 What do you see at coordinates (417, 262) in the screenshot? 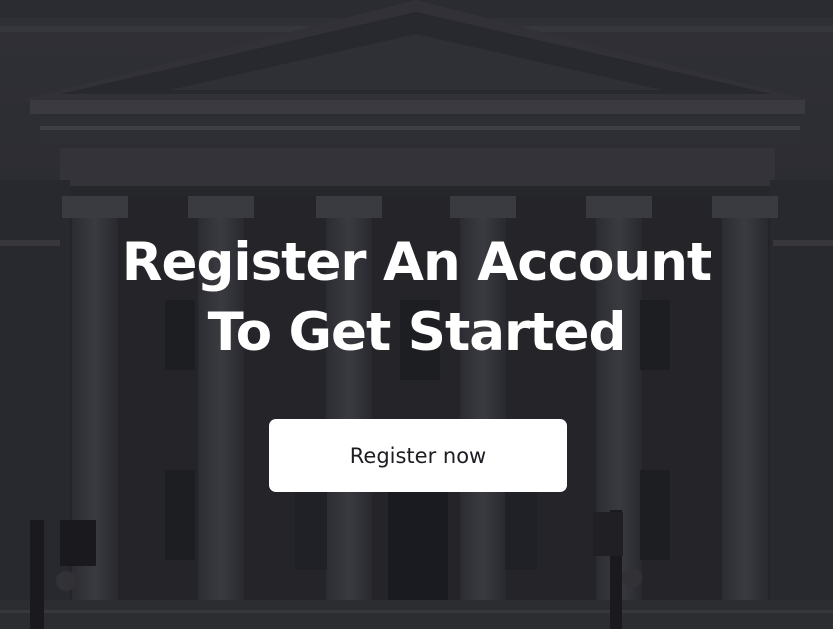
I see `headline-line-1: Register An Account` at bounding box center [417, 262].